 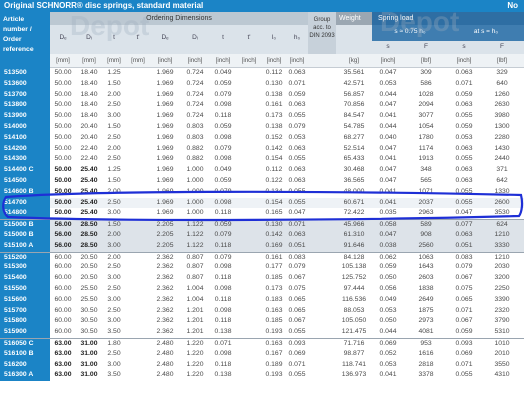 I want to click on article-number-cell: 516300 A, so click(x=25, y=376).